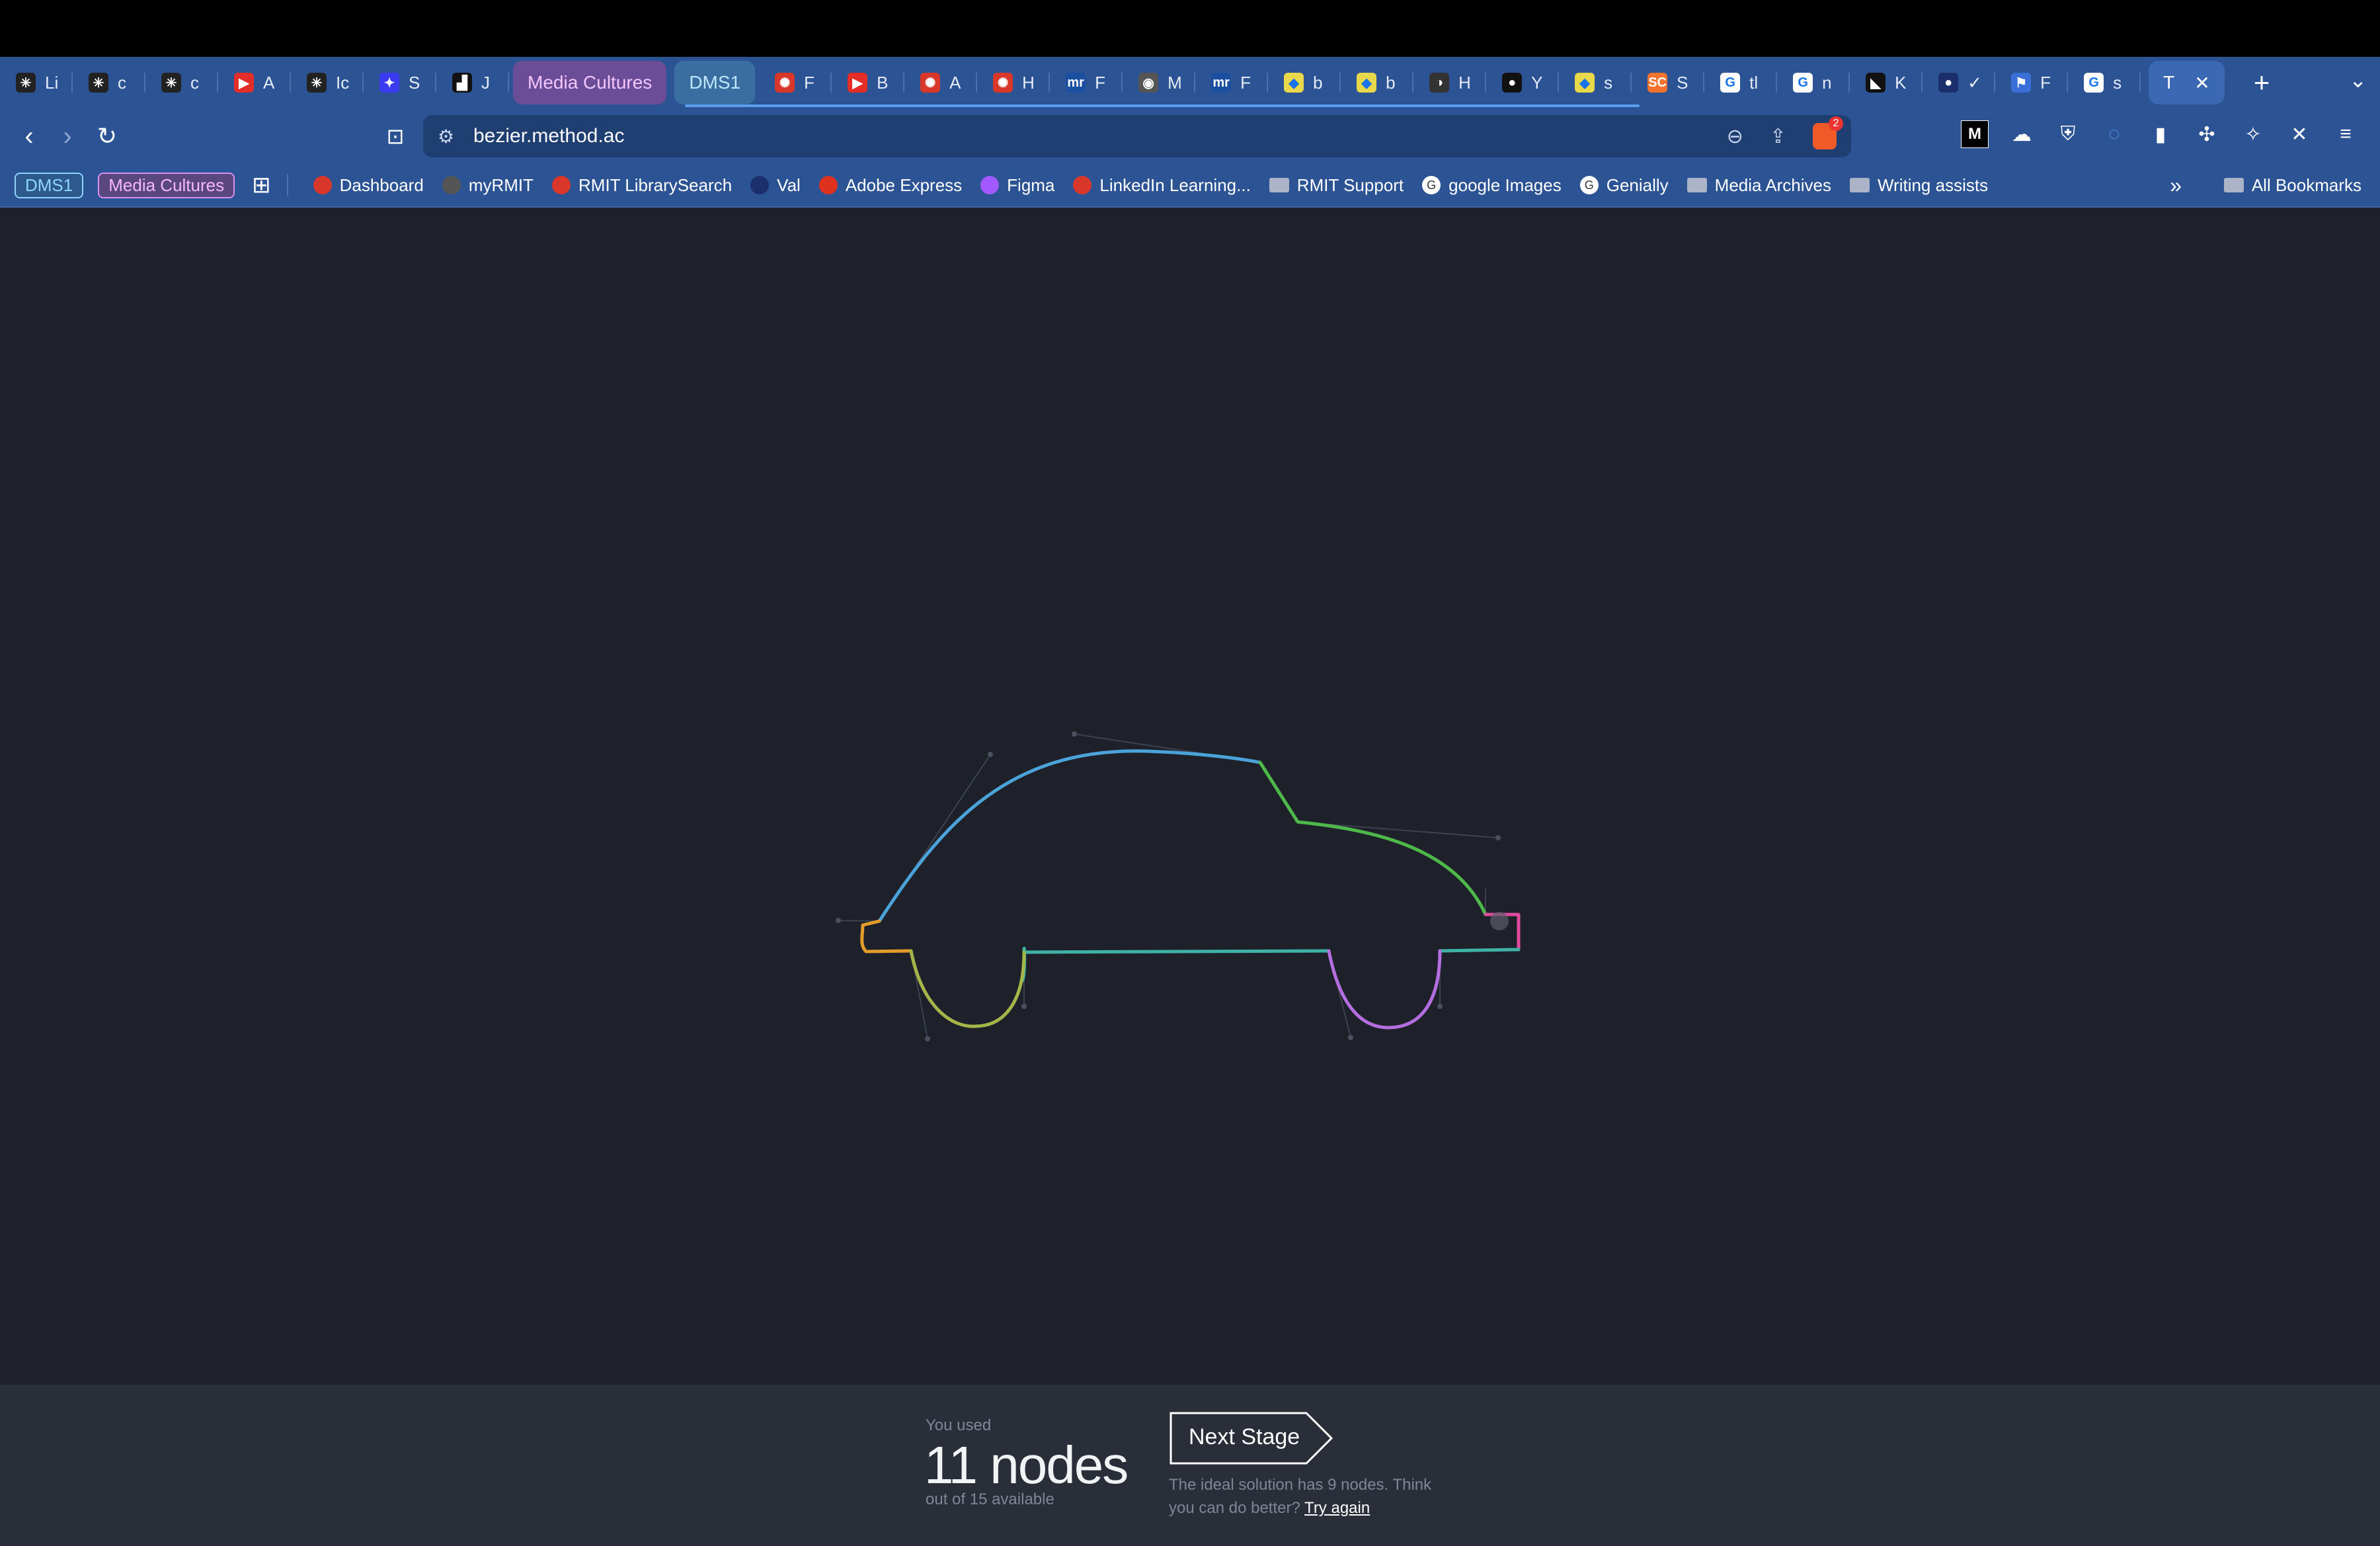 This screenshot has height=1546, width=2380. What do you see at coordinates (29, 136) in the screenshot?
I see `back-button: ‹` at bounding box center [29, 136].